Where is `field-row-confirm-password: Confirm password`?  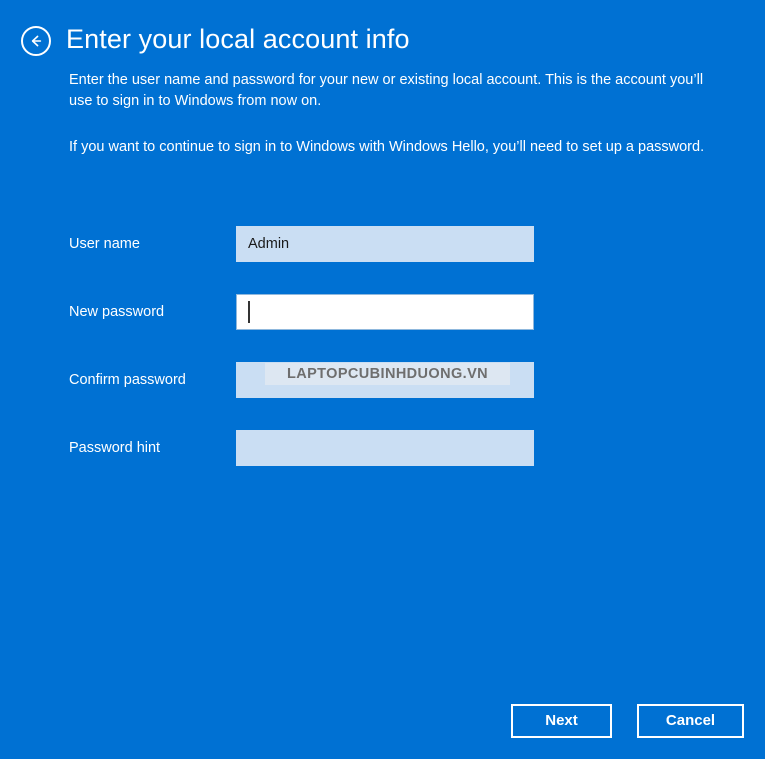 field-row-confirm-password: Confirm password is located at coordinates (382, 380).